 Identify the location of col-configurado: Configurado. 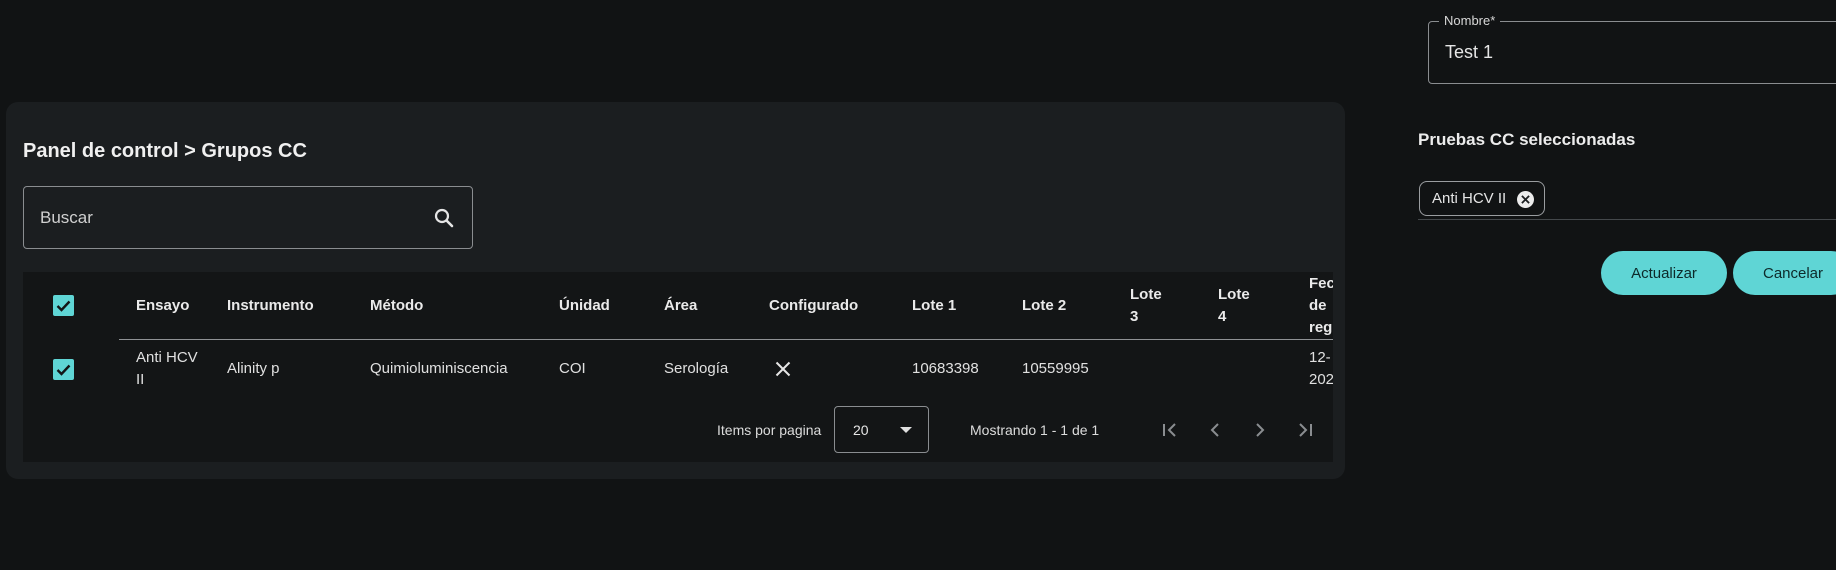
(813, 305).